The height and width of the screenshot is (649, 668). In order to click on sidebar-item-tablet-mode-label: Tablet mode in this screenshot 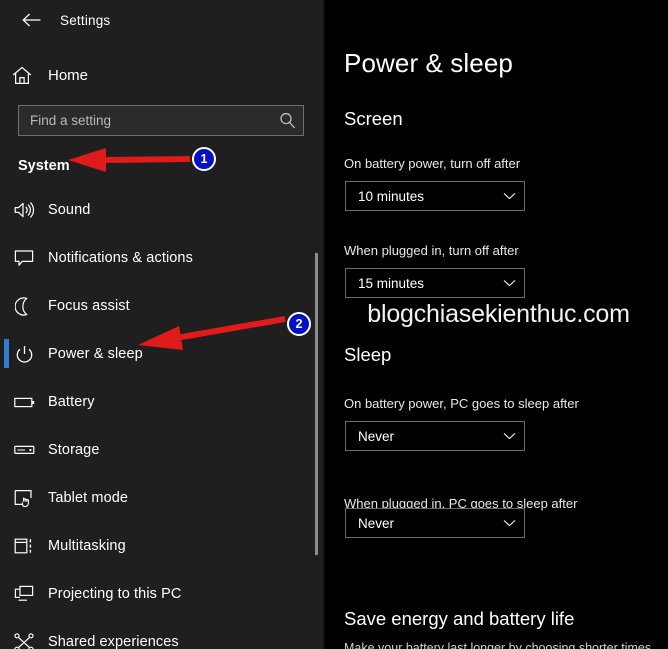, I will do `click(88, 498)`.